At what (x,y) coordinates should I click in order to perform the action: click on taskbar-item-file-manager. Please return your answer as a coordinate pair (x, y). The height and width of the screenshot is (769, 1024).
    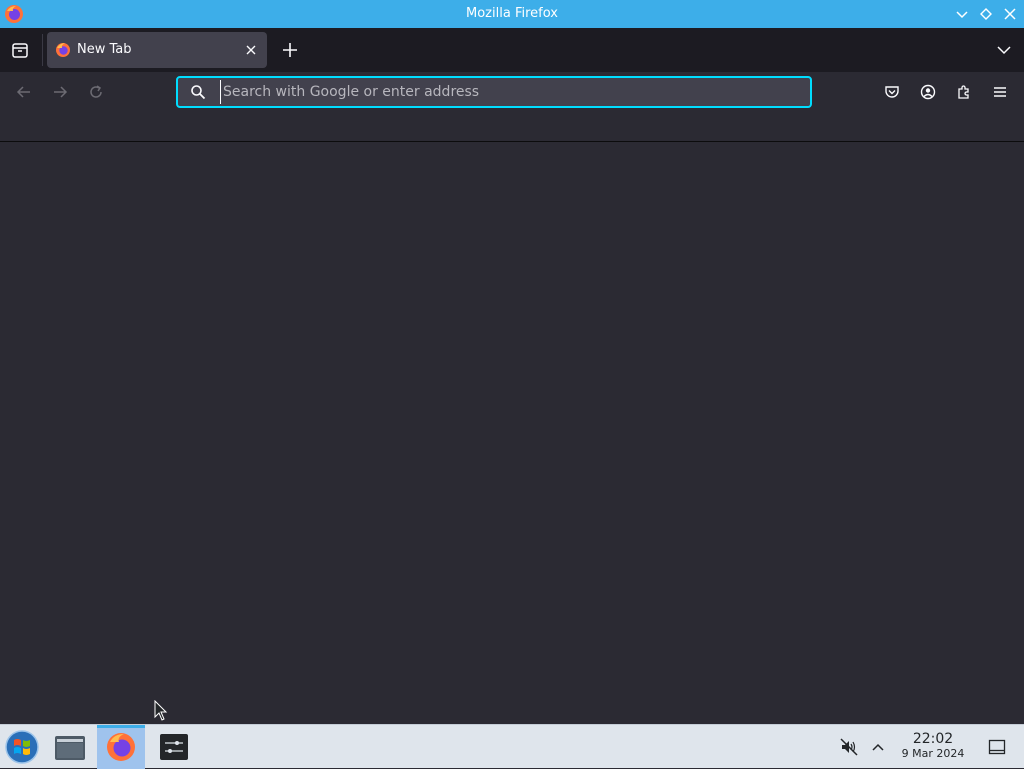
    Looking at the image, I should click on (70, 747).